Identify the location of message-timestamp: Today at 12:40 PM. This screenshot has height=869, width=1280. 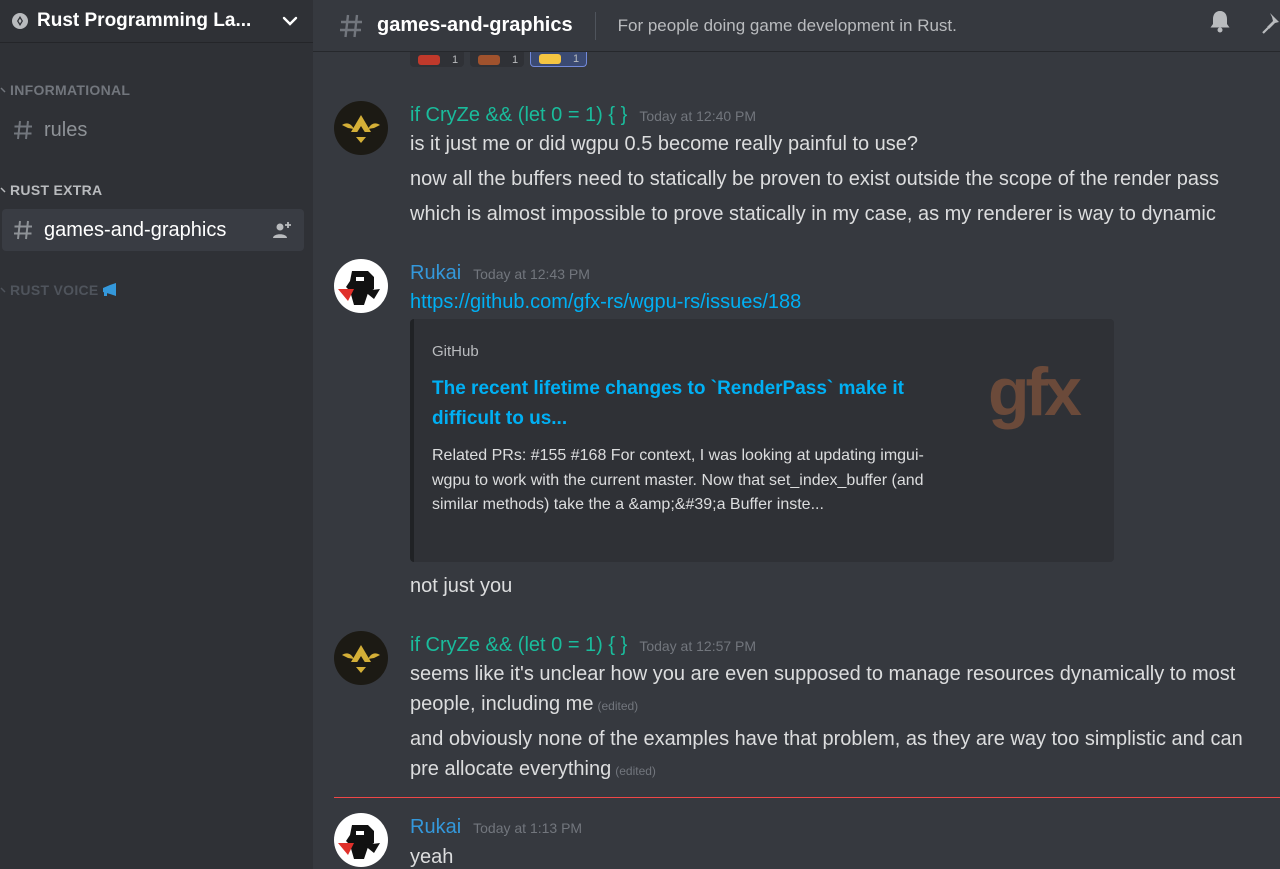
(698, 116).